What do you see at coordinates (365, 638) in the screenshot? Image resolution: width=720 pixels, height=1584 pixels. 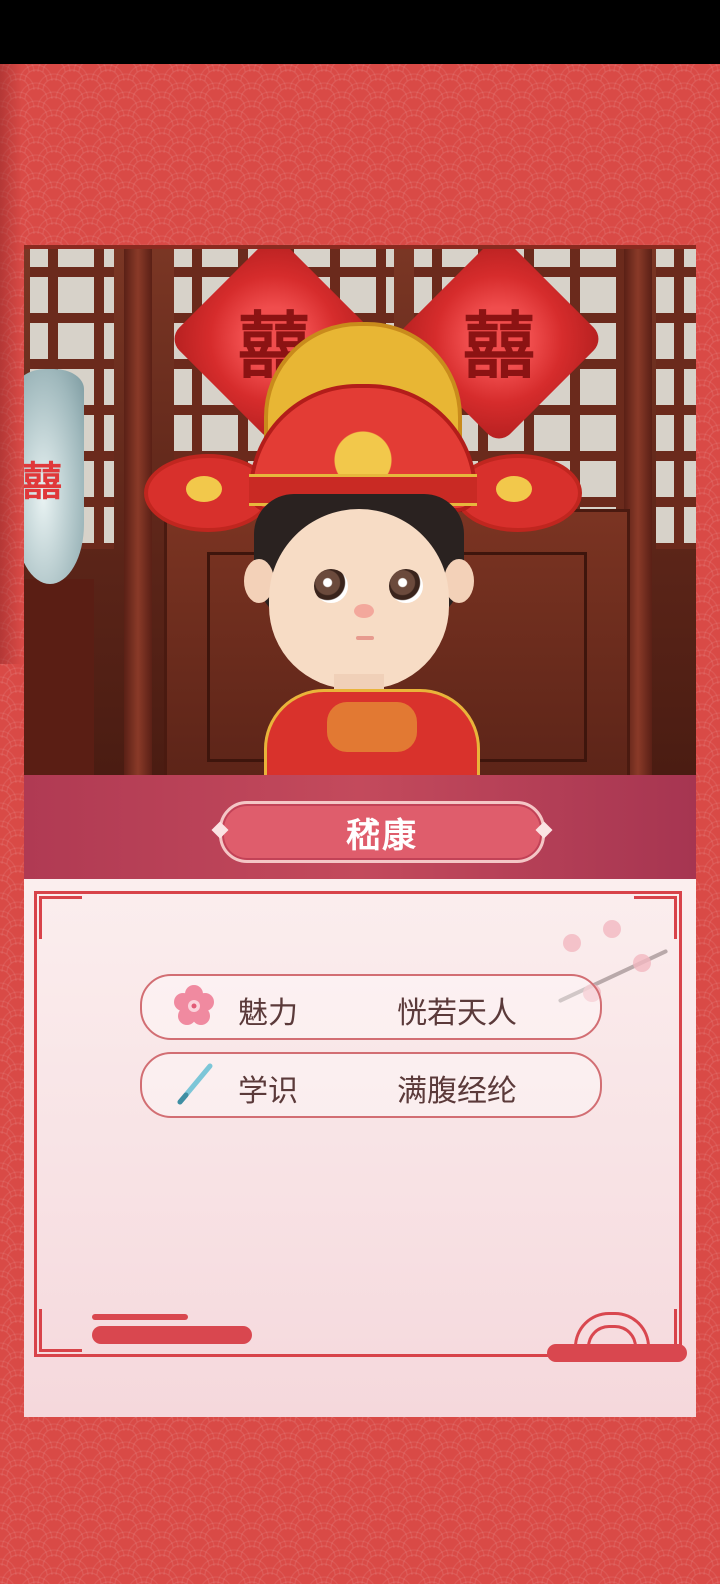 I see `mouth` at bounding box center [365, 638].